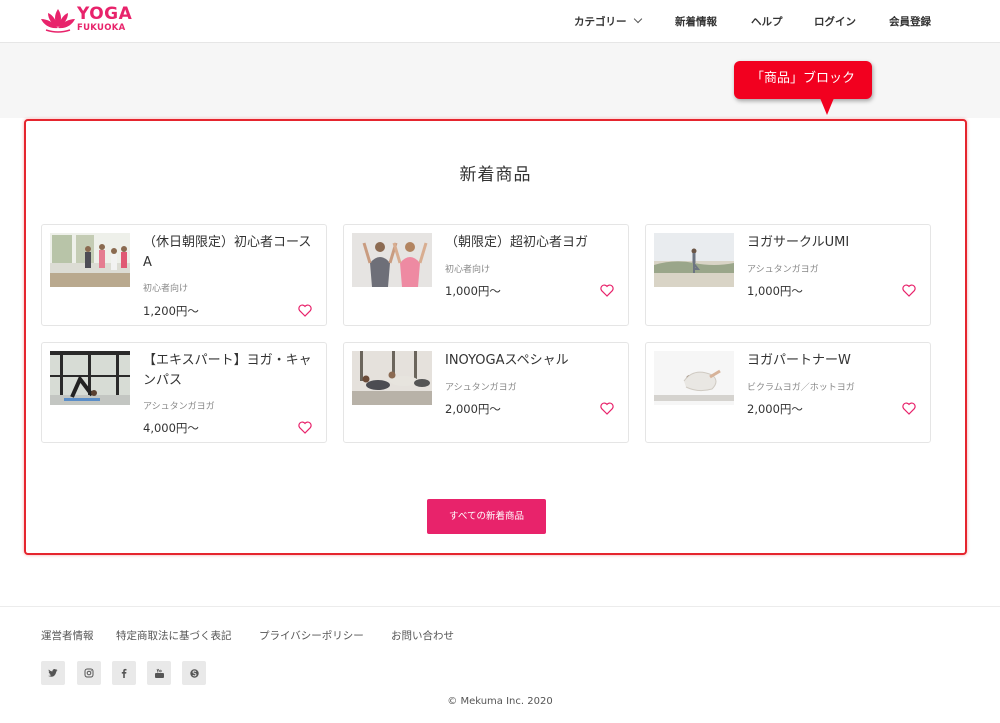 The image size is (1000, 723). What do you see at coordinates (696, 21) in the screenshot?
I see `nav-news: 新着情報` at bounding box center [696, 21].